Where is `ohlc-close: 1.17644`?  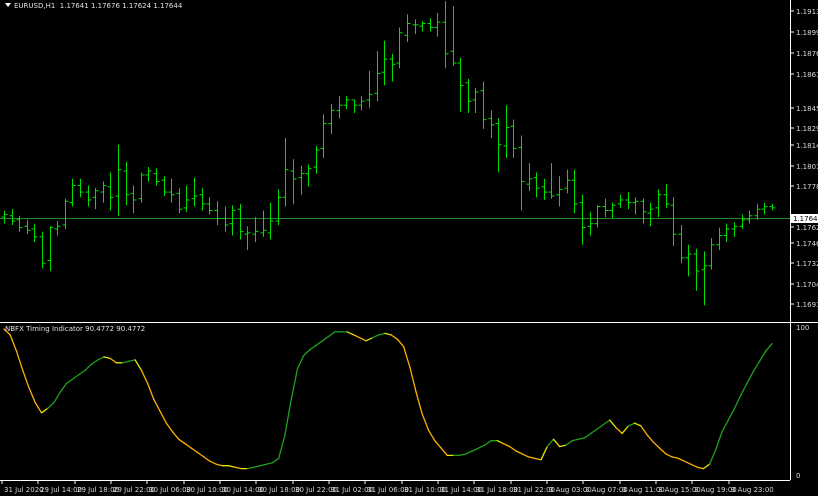
ohlc-close: 1.17644 is located at coordinates (168, 6).